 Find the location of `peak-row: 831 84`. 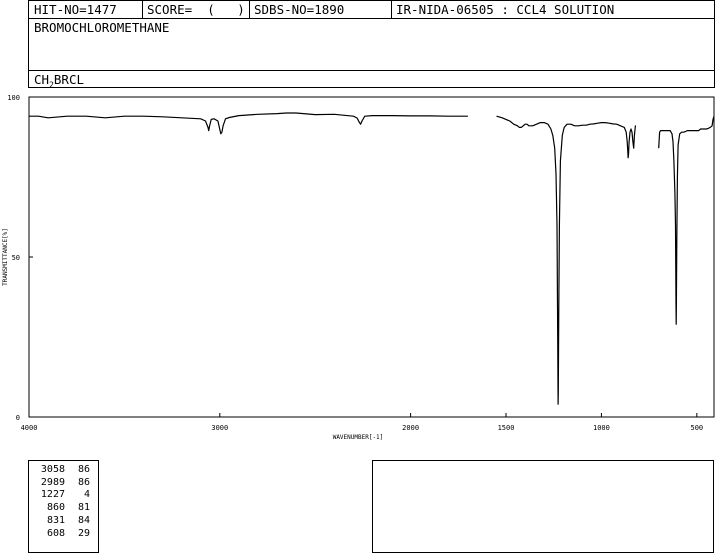

peak-row: 831 84 is located at coordinates (63, 521).